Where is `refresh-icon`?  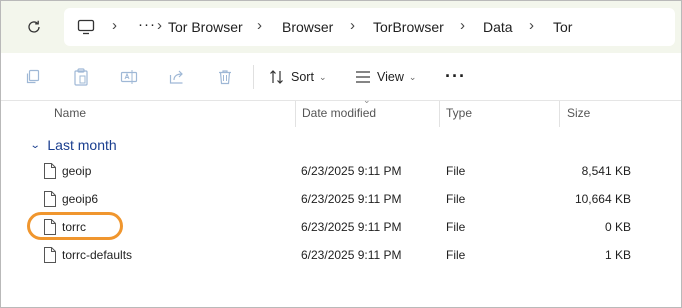
refresh-icon is located at coordinates (34, 26).